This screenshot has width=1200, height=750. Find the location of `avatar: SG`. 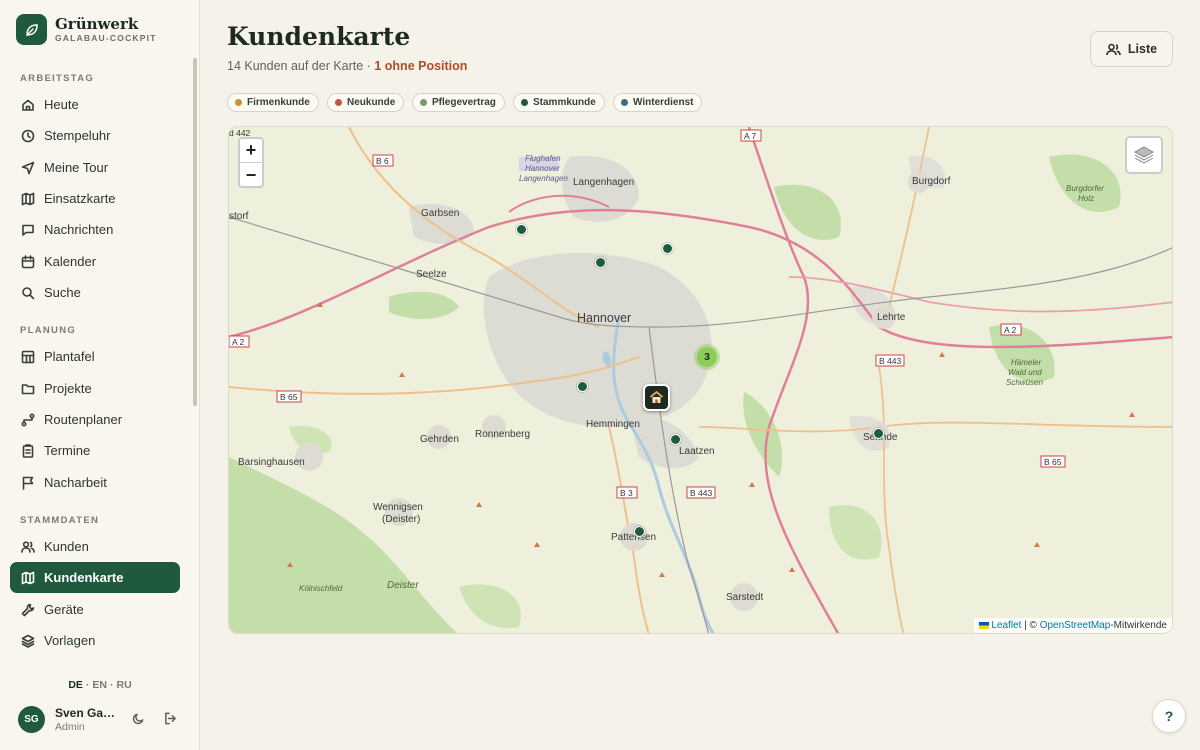

avatar: SG is located at coordinates (31, 719).